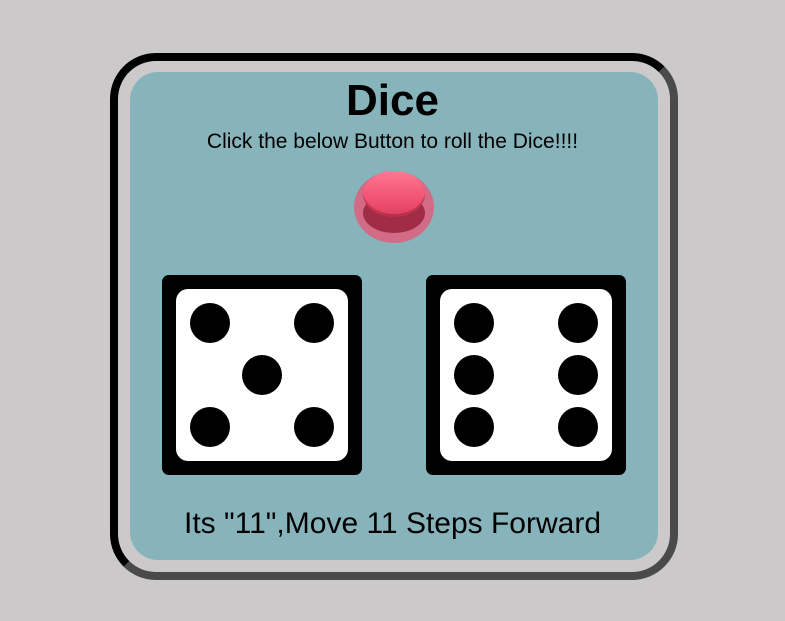 The image size is (785, 621). I want to click on result-text: Its "11",Move 11 Steps Forward, so click(392, 523).